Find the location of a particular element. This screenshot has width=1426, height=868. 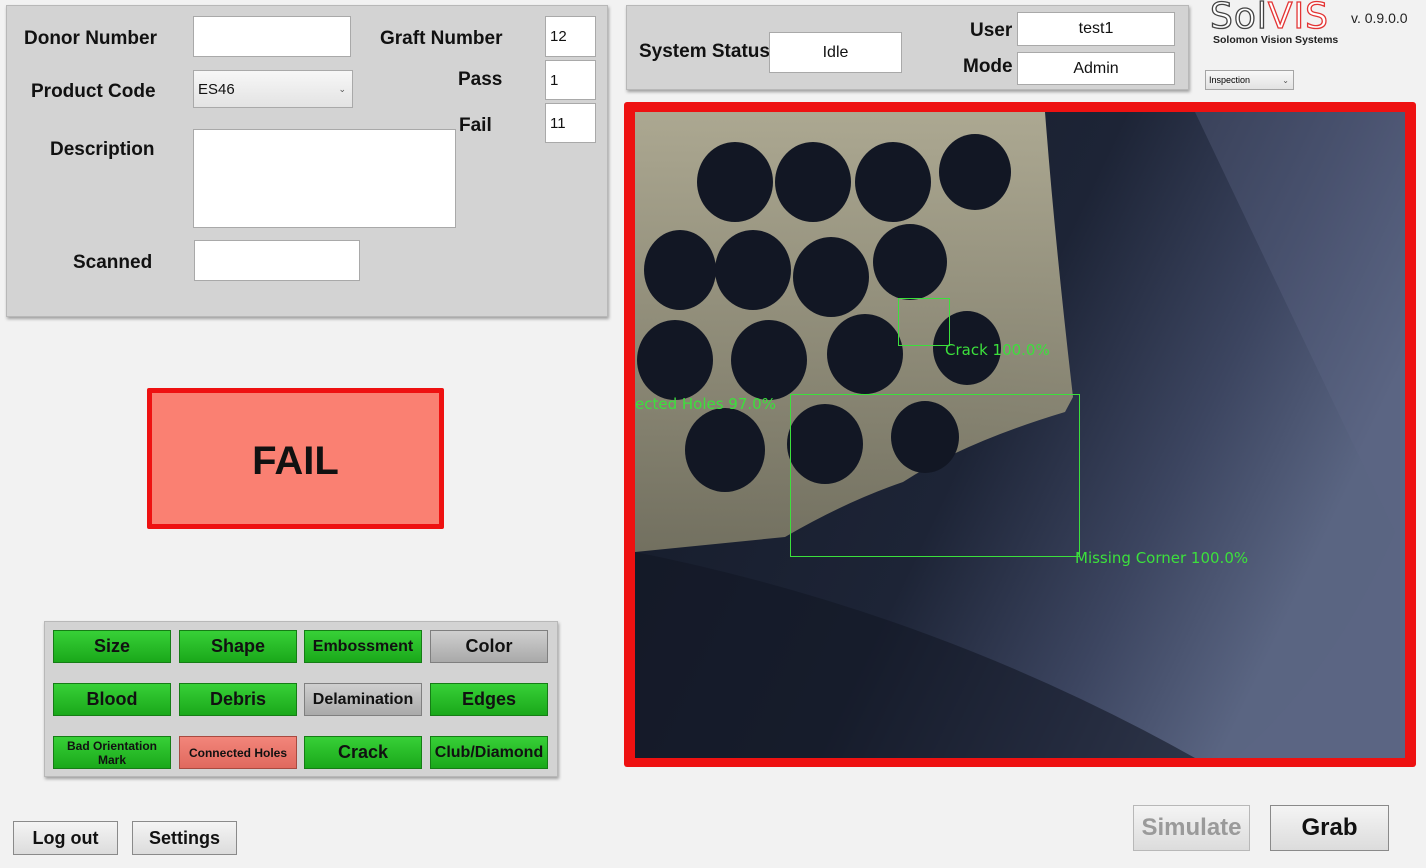

mode-select: Inspection ⌄ is located at coordinates (1249, 80).